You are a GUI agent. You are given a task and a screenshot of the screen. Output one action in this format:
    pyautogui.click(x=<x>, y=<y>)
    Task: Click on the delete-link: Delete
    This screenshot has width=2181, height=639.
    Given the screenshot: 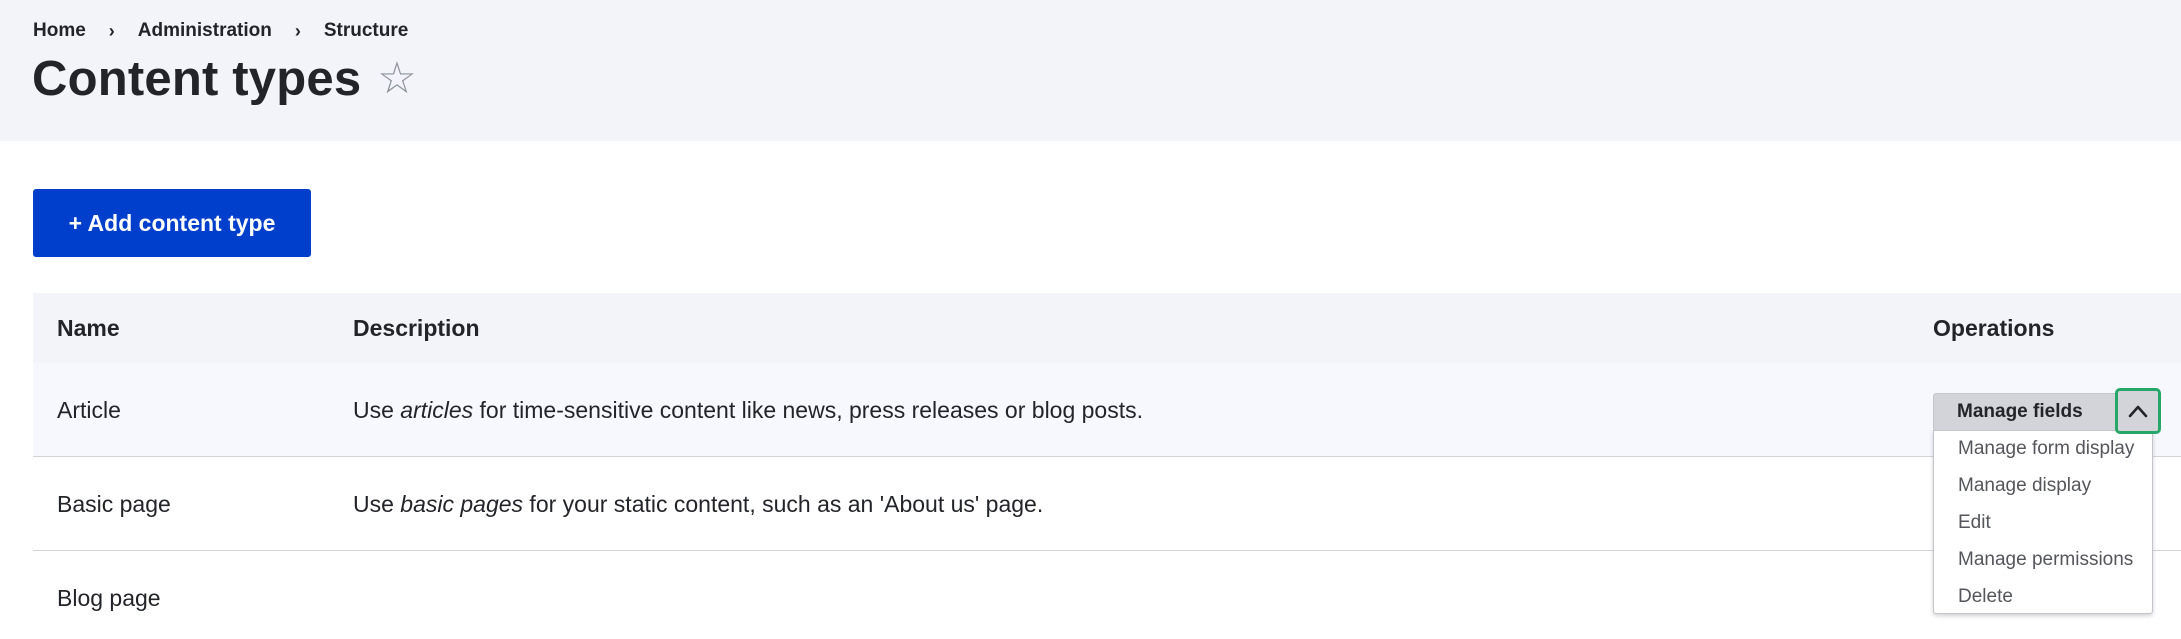 What is the action you would take?
    pyautogui.click(x=1985, y=597)
    